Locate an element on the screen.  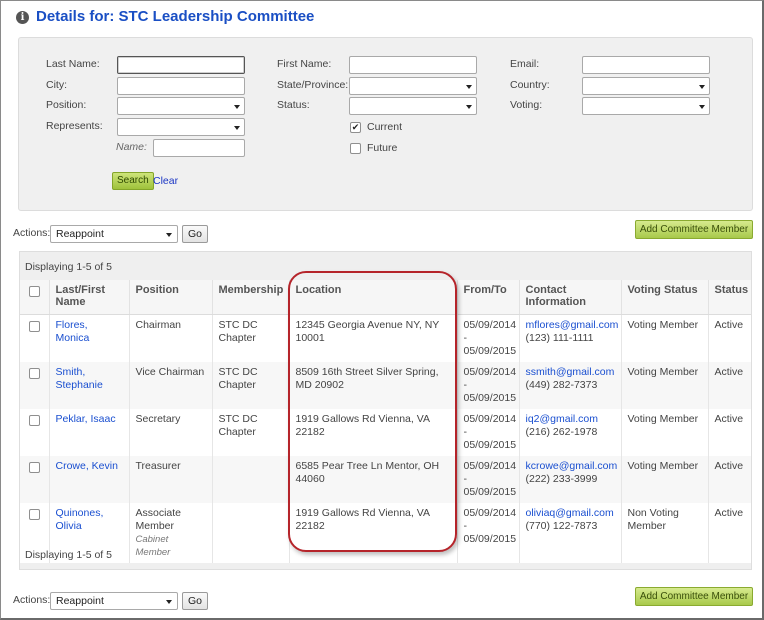
city-label: City: is located at coordinates (56, 85).